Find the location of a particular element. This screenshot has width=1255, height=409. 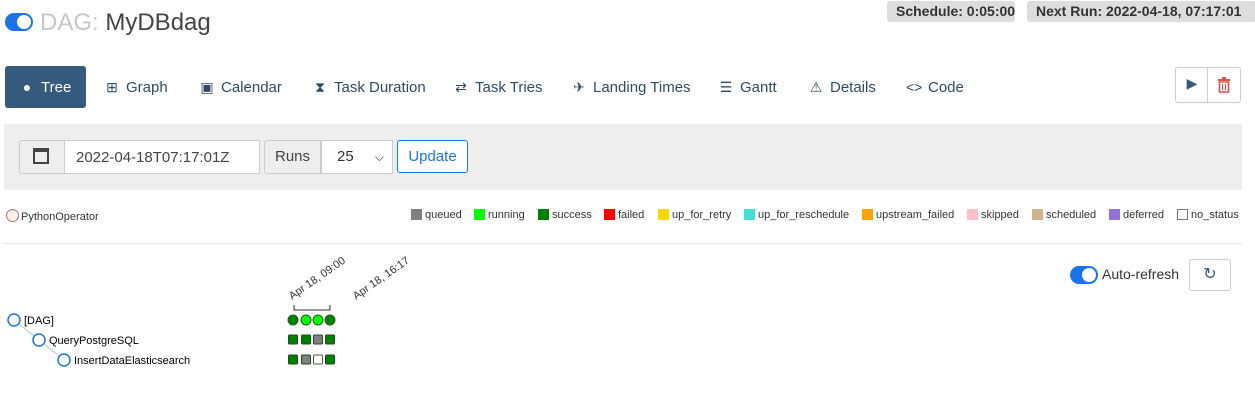

graph-icon: ⊞ is located at coordinates (112, 87).